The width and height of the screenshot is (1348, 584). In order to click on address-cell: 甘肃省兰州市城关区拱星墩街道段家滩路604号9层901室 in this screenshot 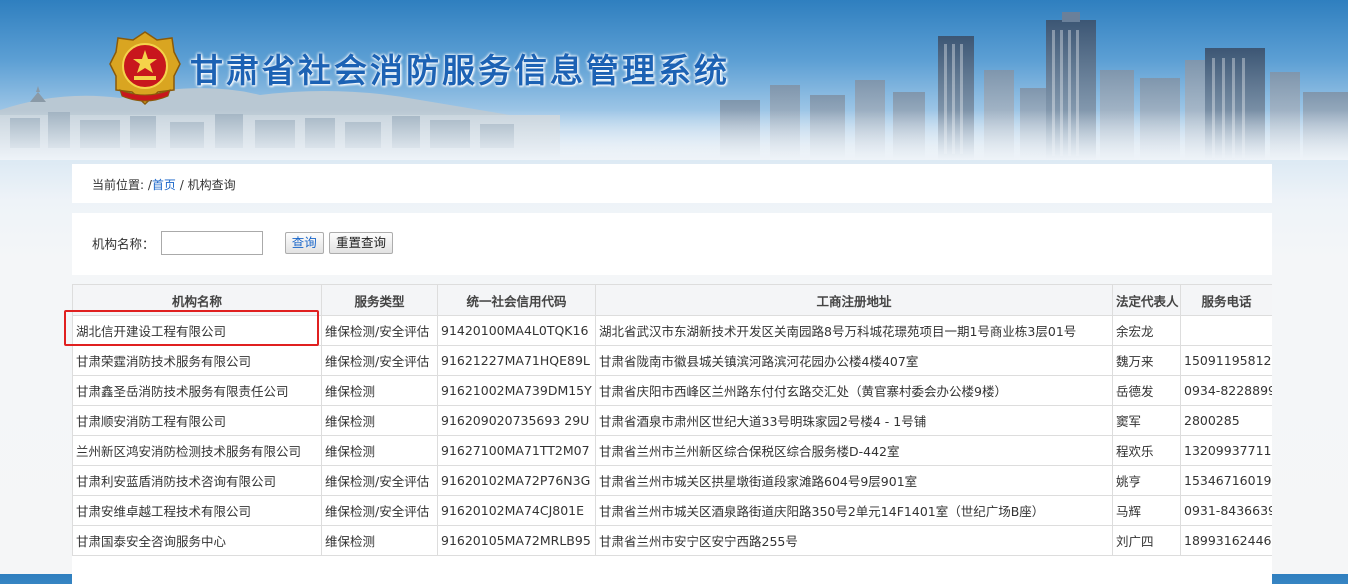, I will do `click(854, 480)`.